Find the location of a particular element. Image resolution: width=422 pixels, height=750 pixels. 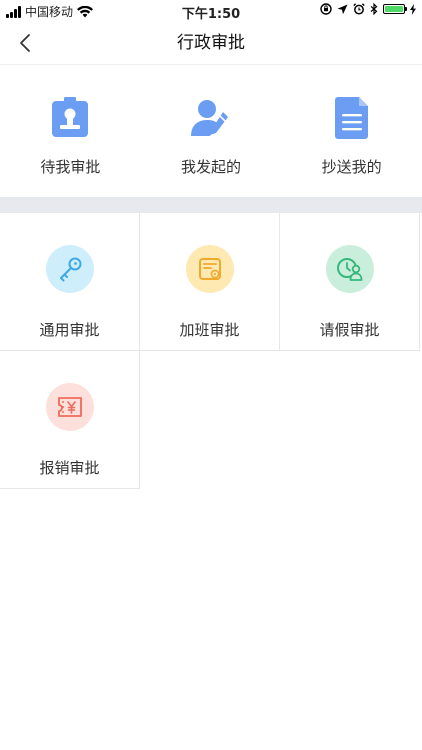

rotation-lock-icon is located at coordinates (326, 9).